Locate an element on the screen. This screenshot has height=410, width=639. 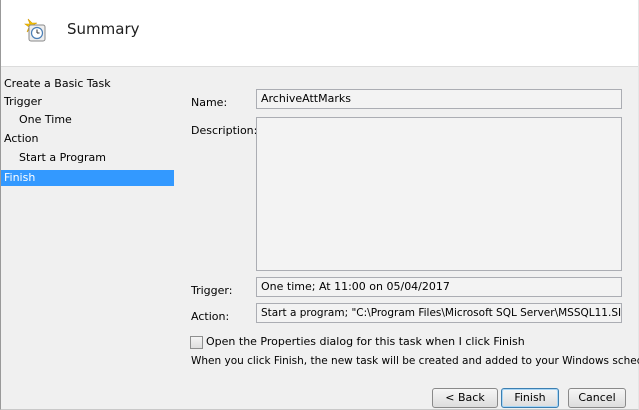
trigger-label: Trigger: is located at coordinates (212, 290).